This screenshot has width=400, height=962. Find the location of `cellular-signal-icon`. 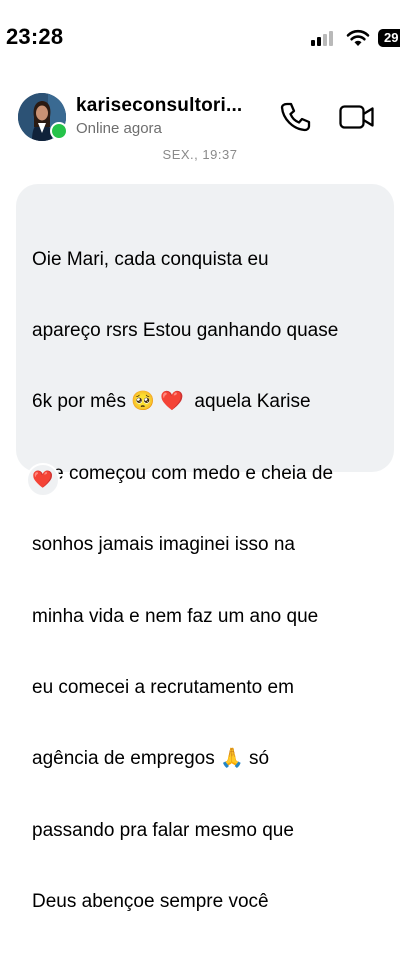

cellular-signal-icon is located at coordinates (324, 38).